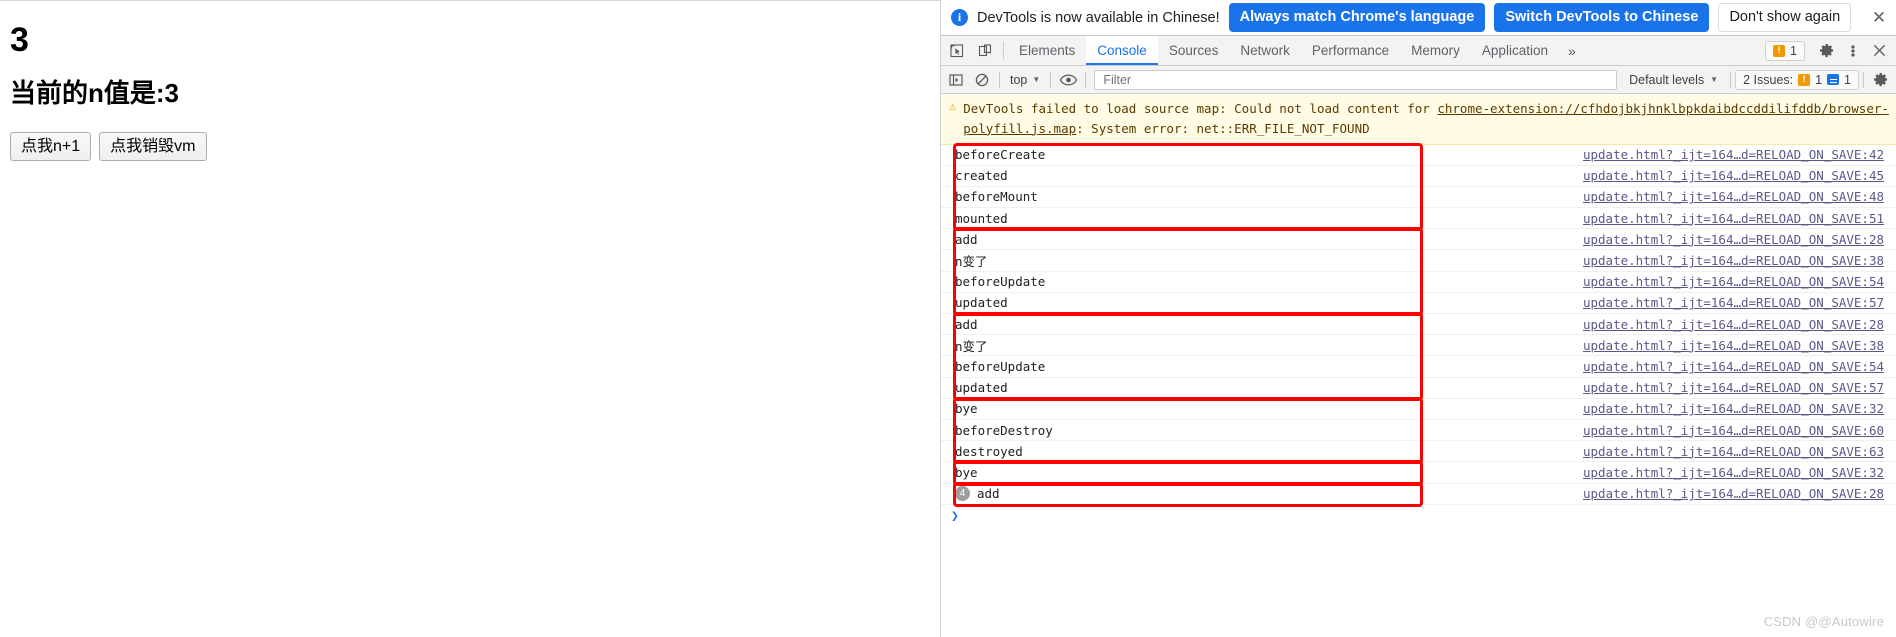  What do you see at coordinates (1793, 50) in the screenshot?
I see `tabbar-issue-count: 1` at bounding box center [1793, 50].